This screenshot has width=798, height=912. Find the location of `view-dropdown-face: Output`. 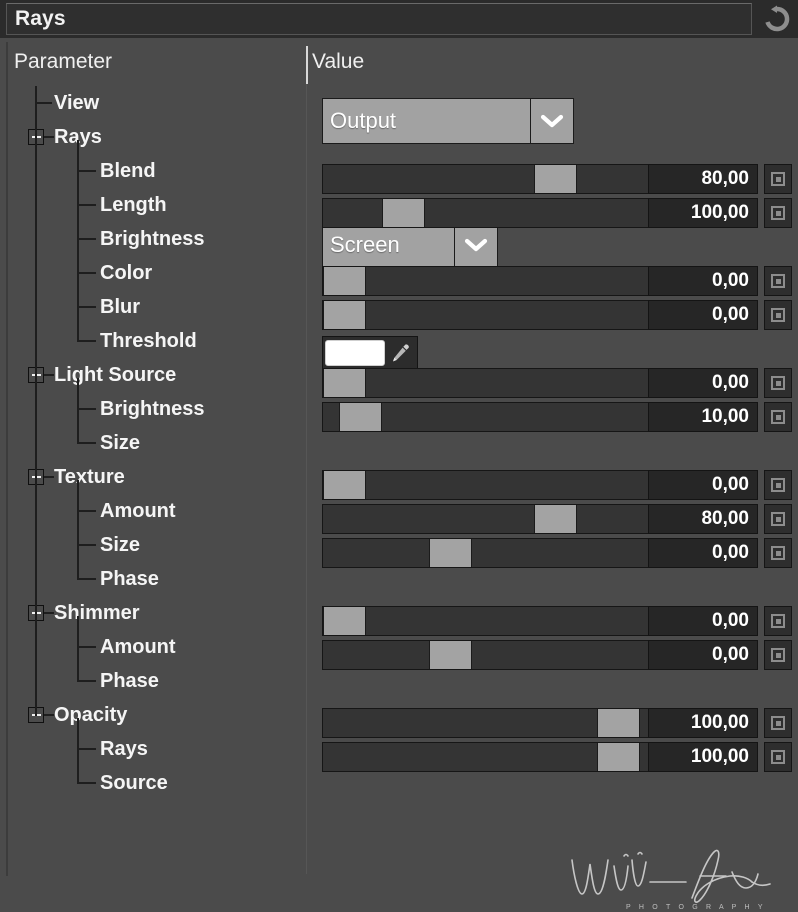

view-dropdown-face: Output is located at coordinates (427, 121).